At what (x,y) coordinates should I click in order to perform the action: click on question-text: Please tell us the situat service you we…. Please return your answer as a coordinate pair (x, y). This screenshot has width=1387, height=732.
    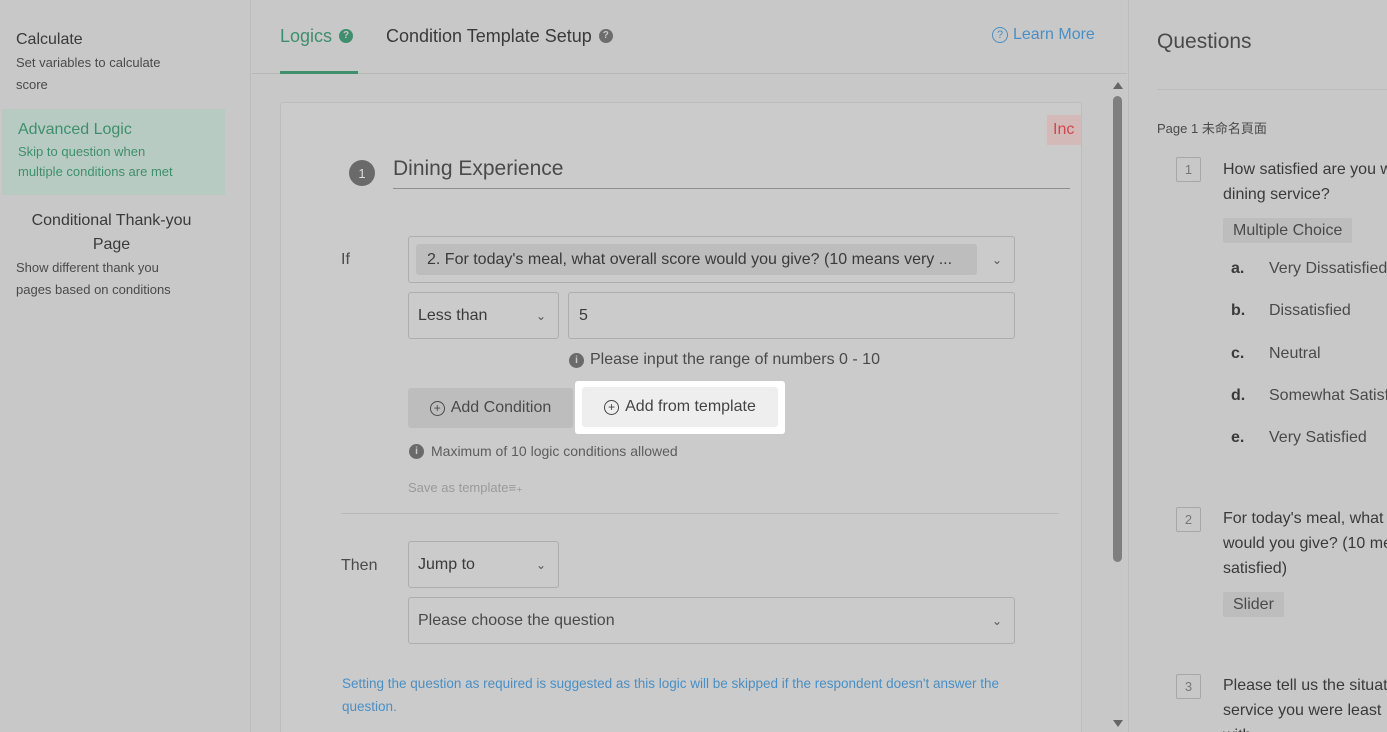
    Looking at the image, I should click on (1305, 702).